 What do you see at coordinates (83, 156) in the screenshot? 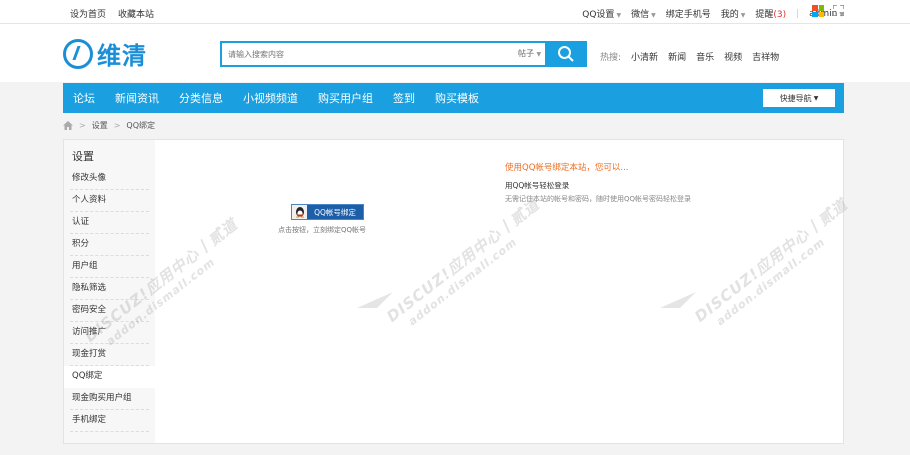
I see `sidebar-title: 设置` at bounding box center [83, 156].